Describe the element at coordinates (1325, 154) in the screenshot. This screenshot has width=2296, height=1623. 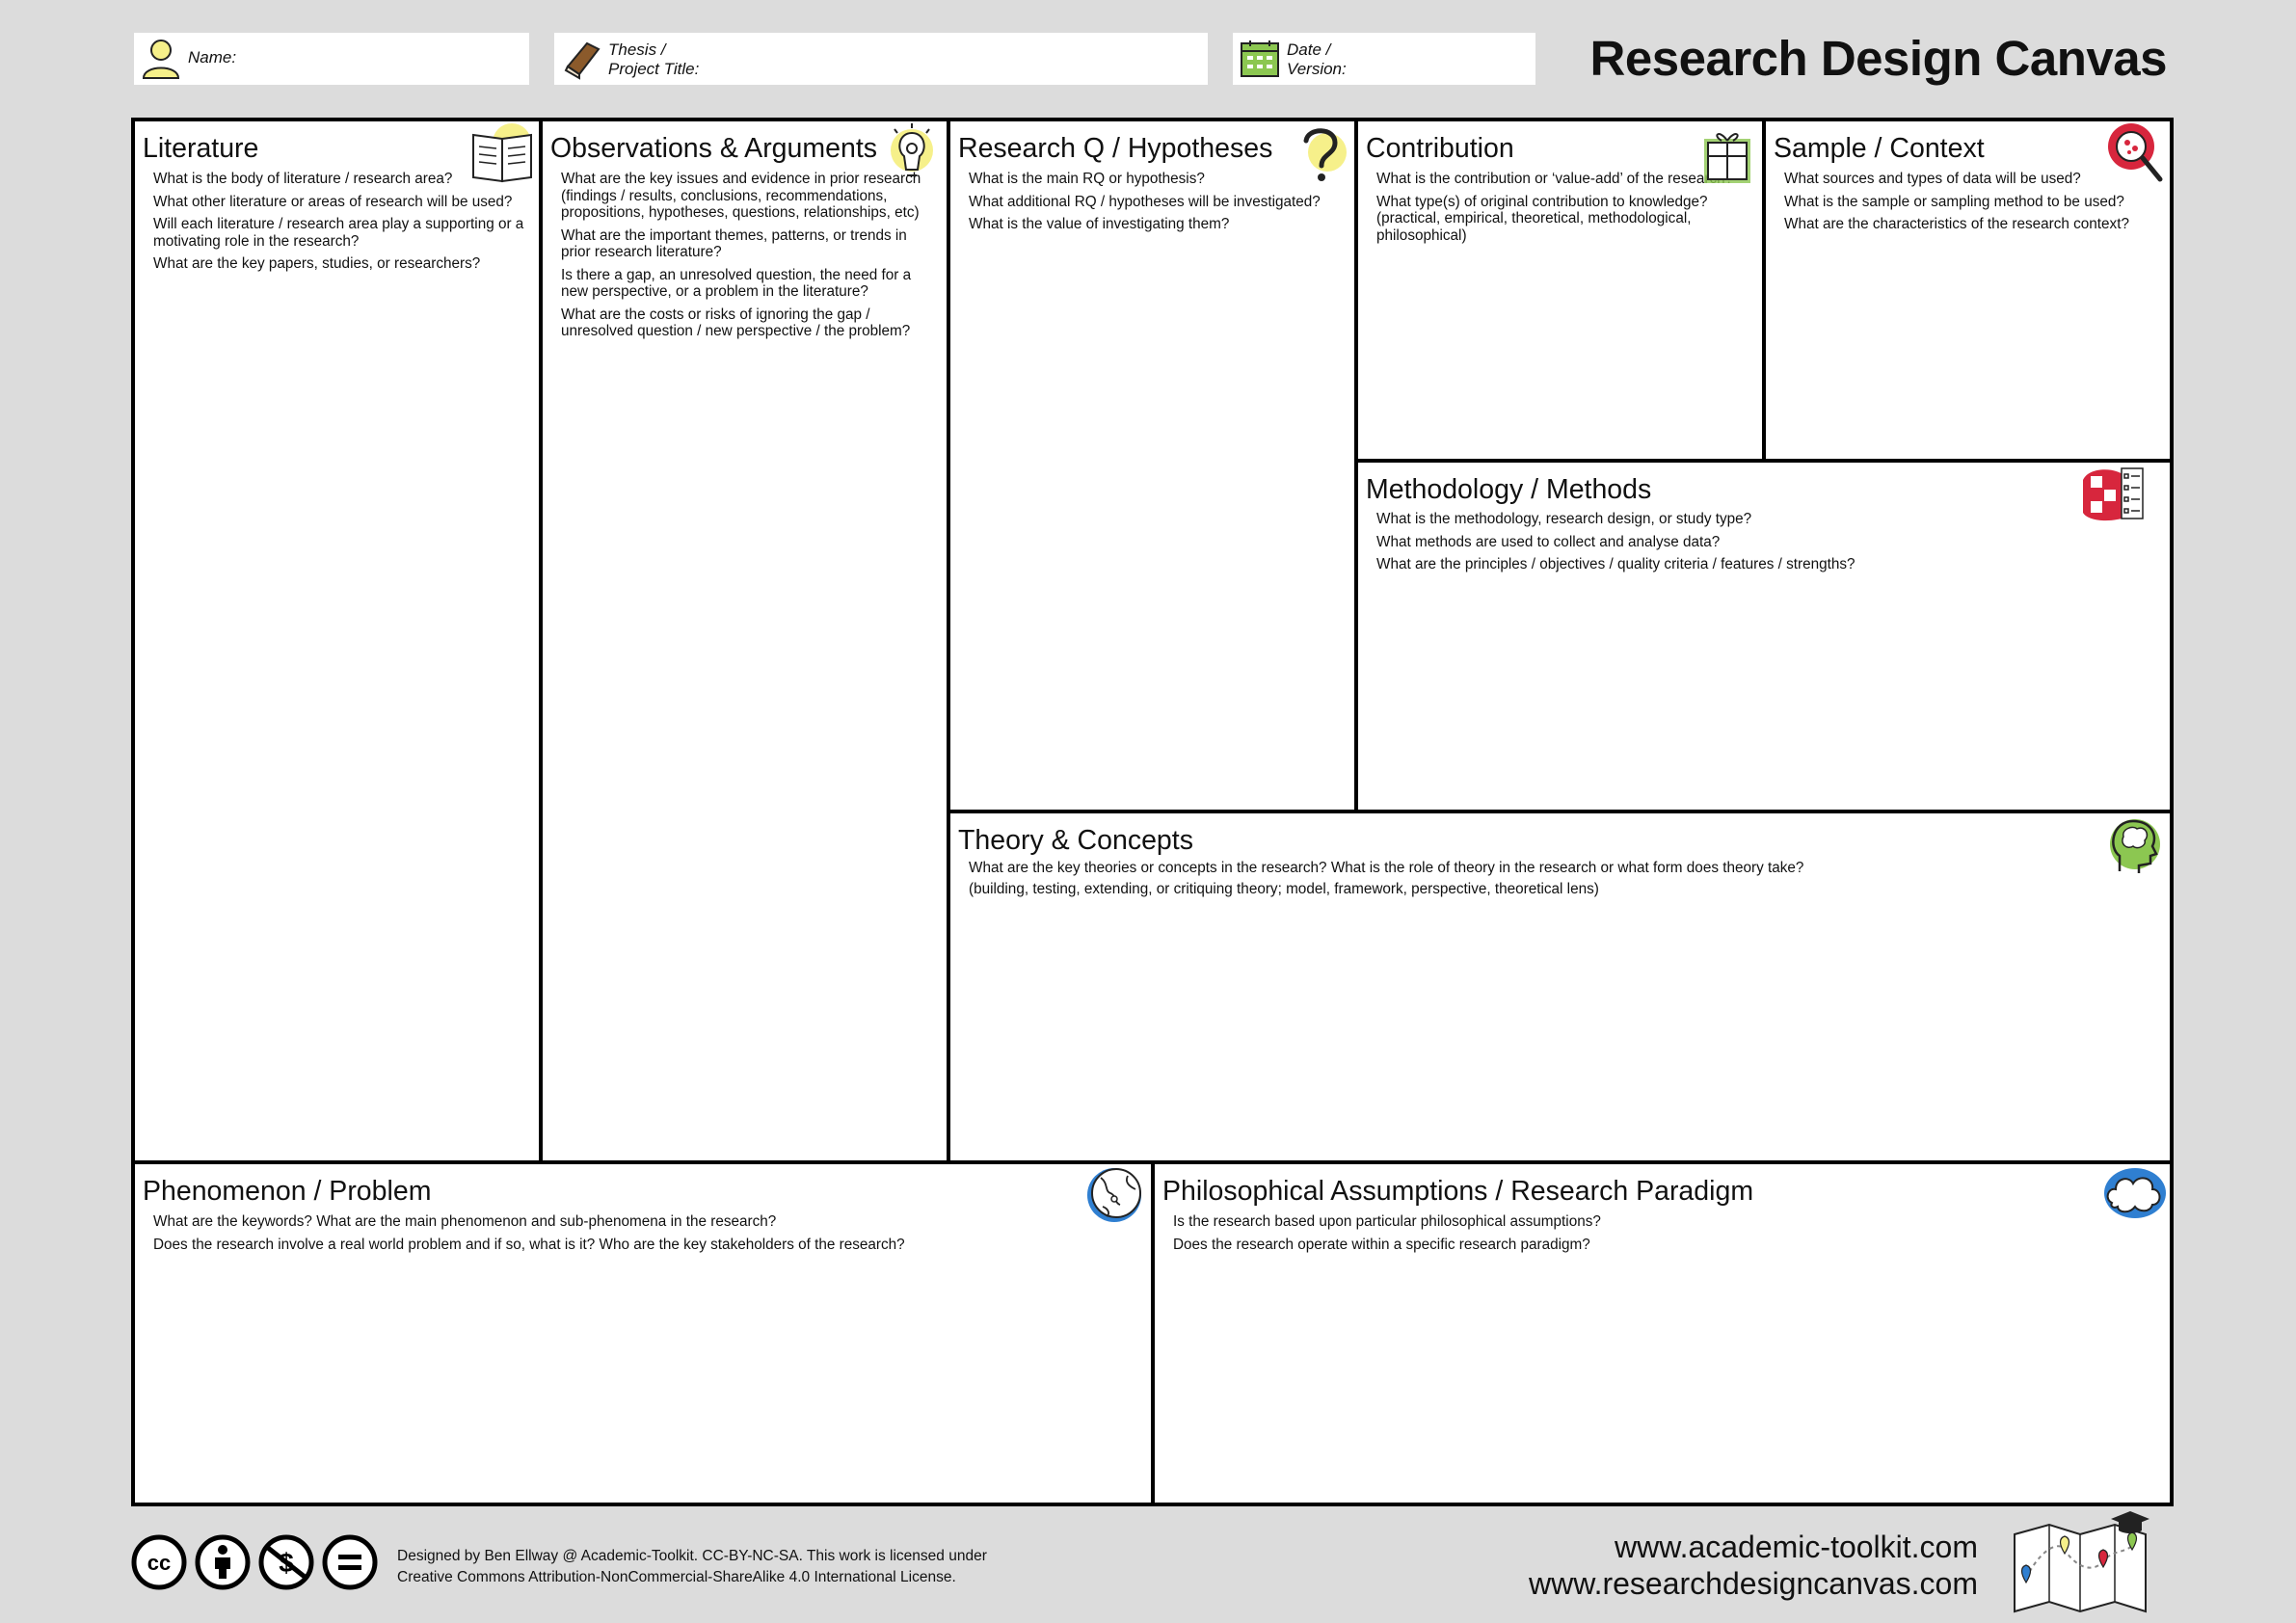
I see `question-mark-icon` at that location.